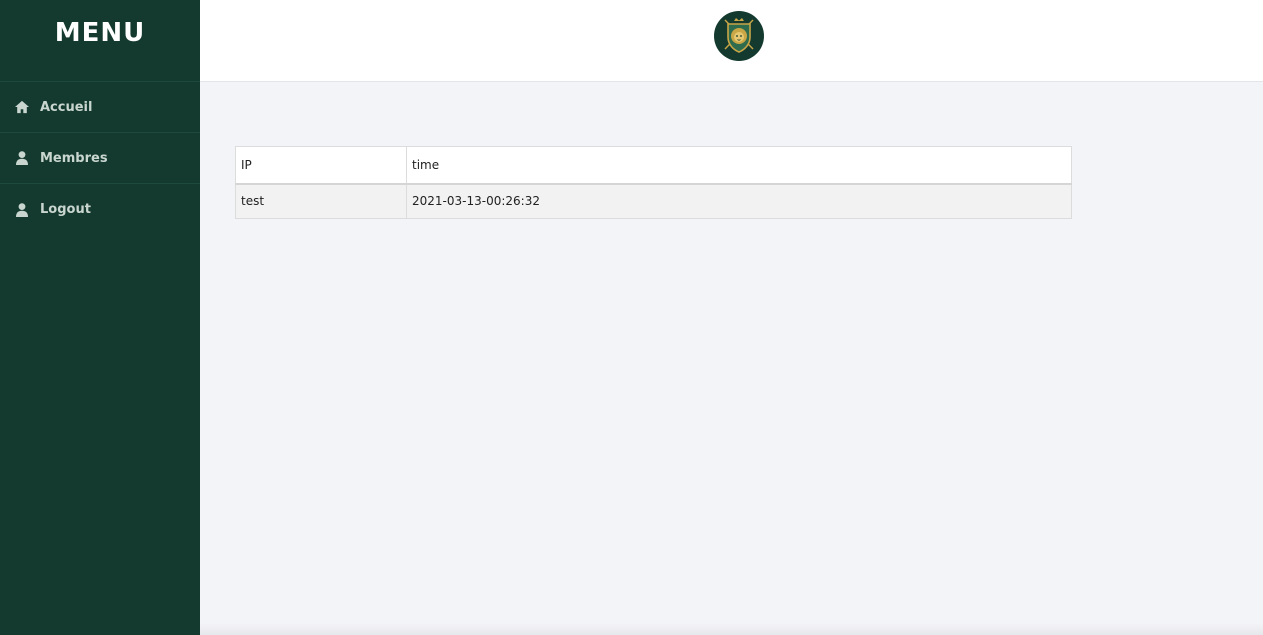  I want to click on main-content: IP time test 2021-03-13-00:26:32, so click(653, 182).